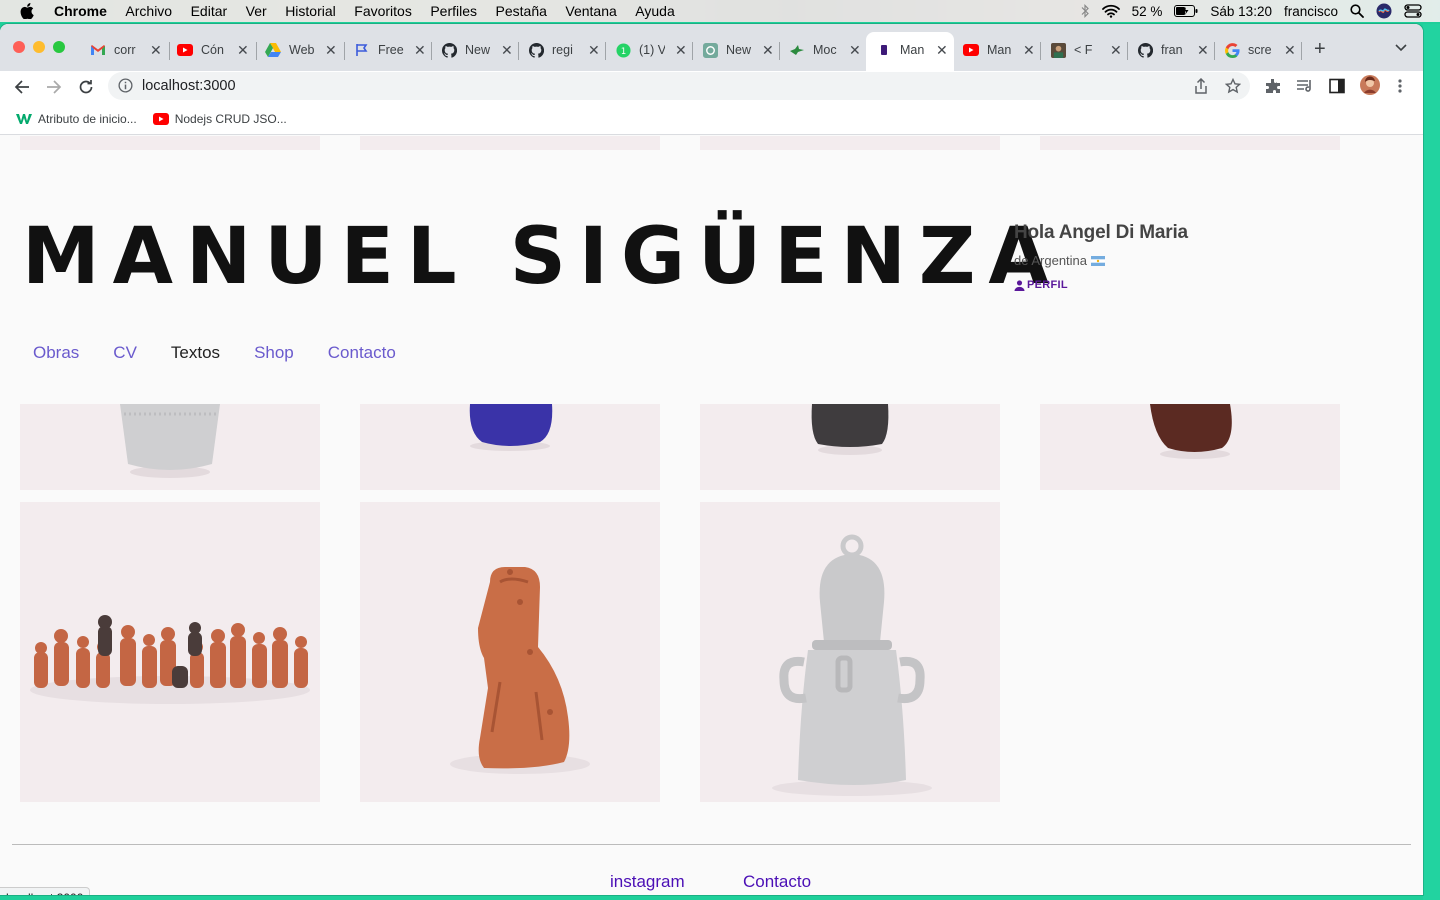 This screenshot has width=1440, height=900. Describe the element at coordinates (213, 50) in the screenshot. I see `tab-youtube: Cón ✕` at that location.